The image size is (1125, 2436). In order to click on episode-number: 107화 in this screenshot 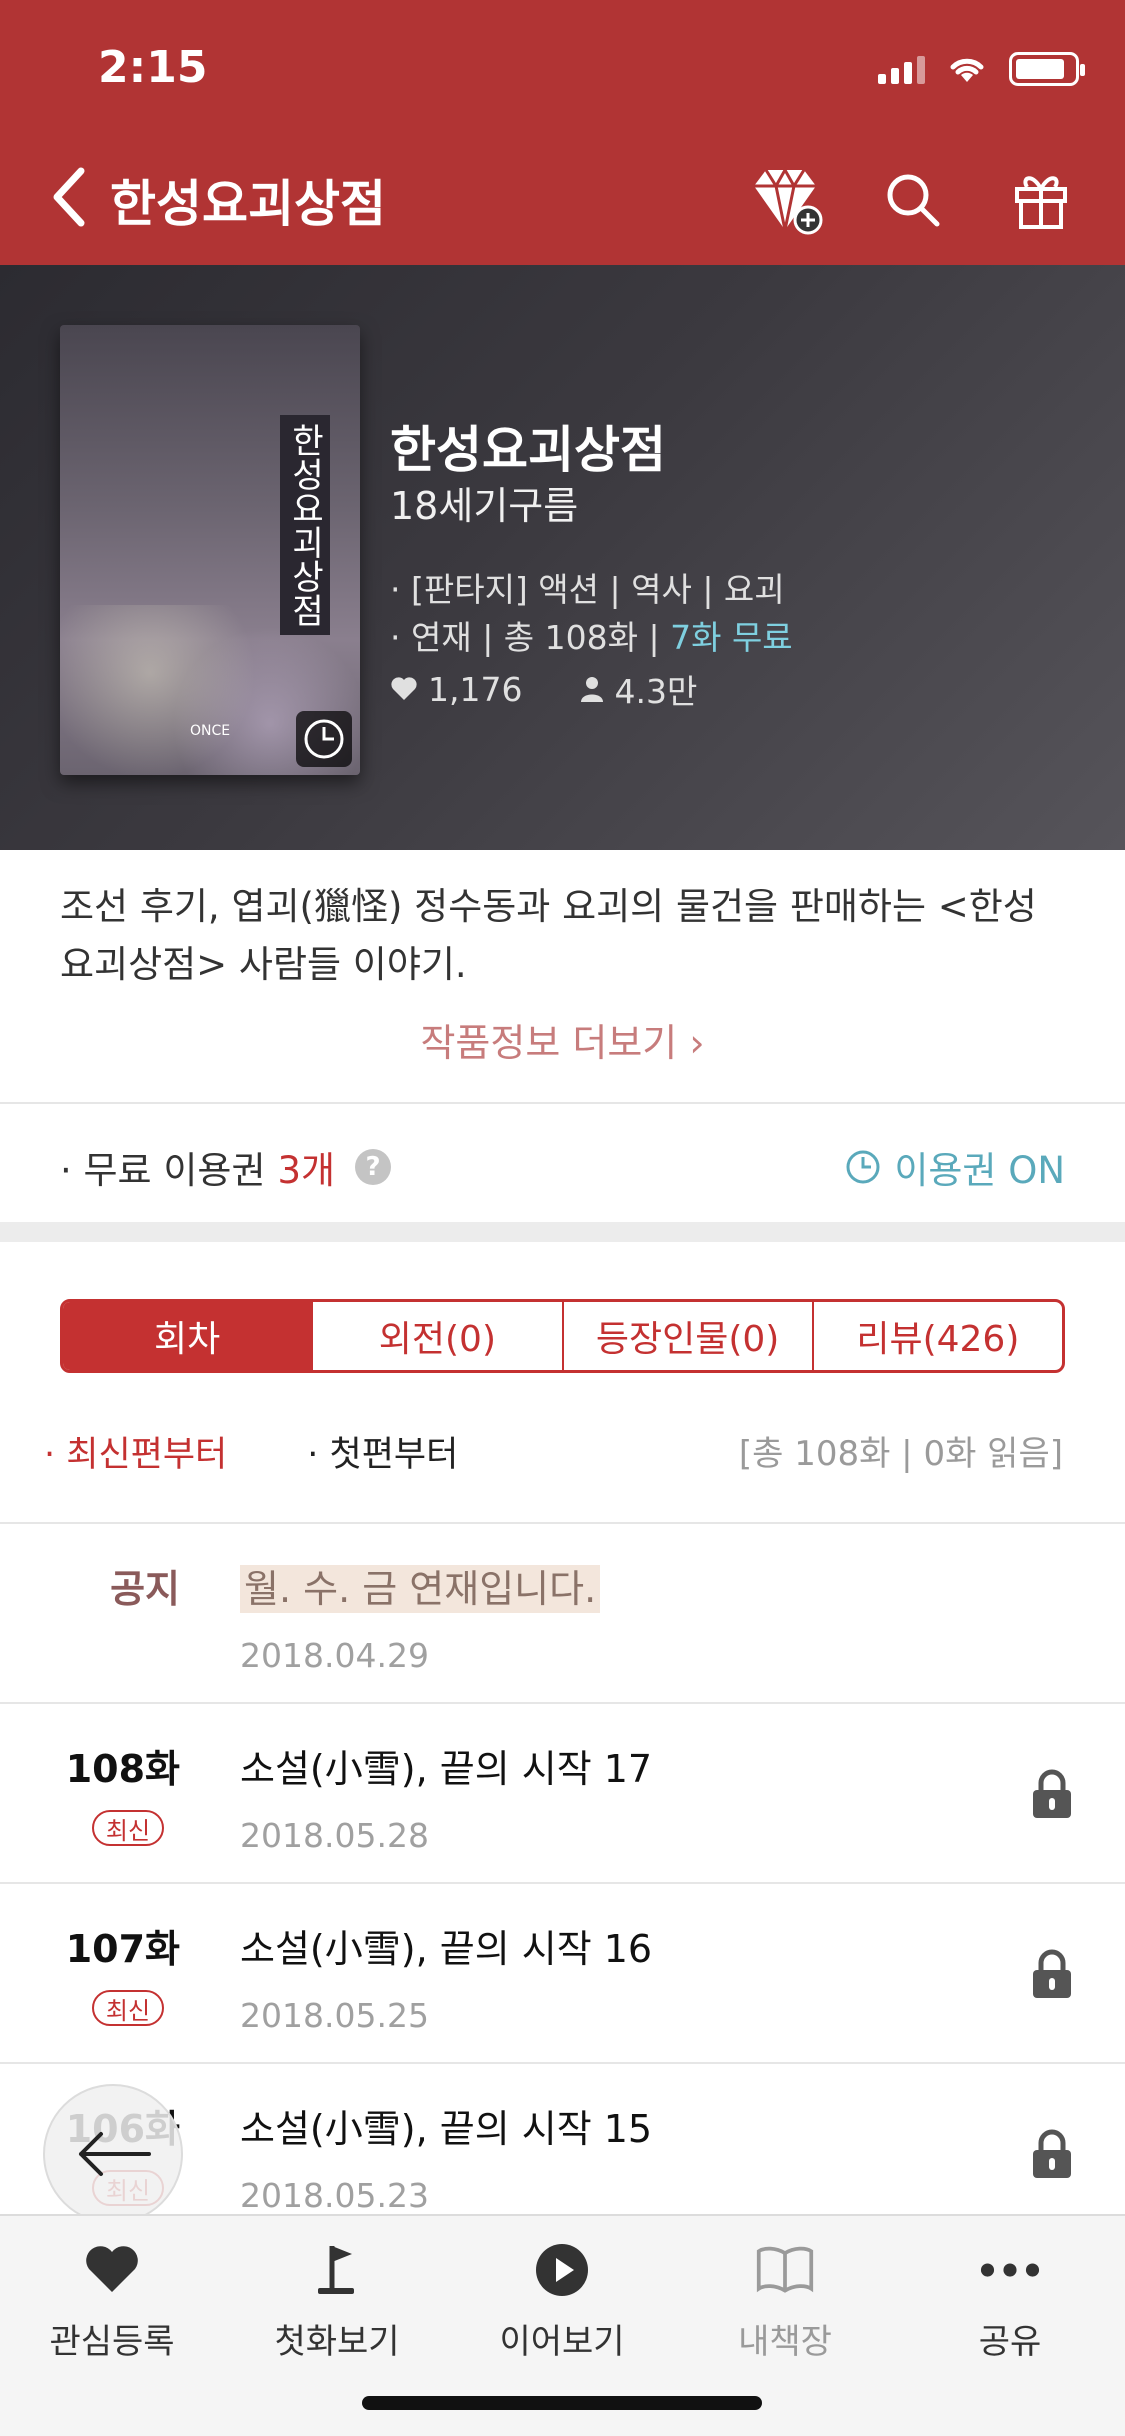, I will do `click(122, 1949)`.